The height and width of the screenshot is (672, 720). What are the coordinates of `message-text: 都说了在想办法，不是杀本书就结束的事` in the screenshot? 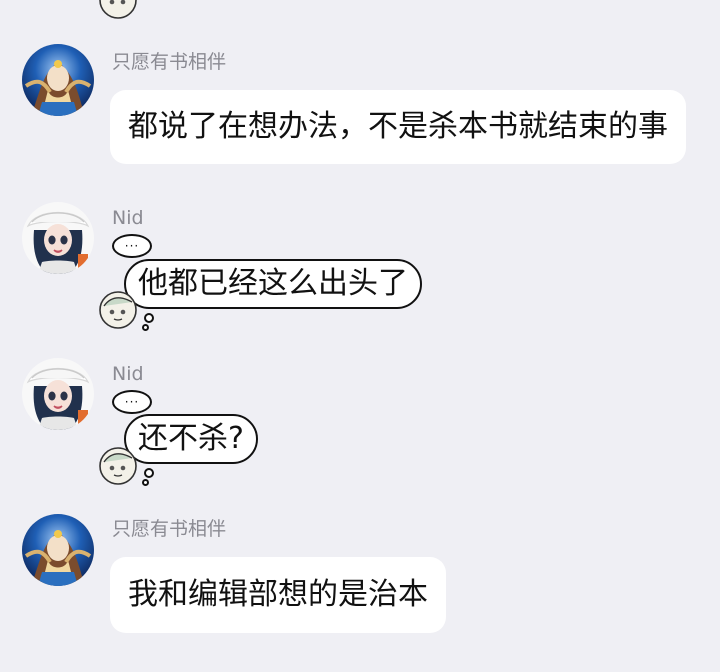 It's located at (398, 126).